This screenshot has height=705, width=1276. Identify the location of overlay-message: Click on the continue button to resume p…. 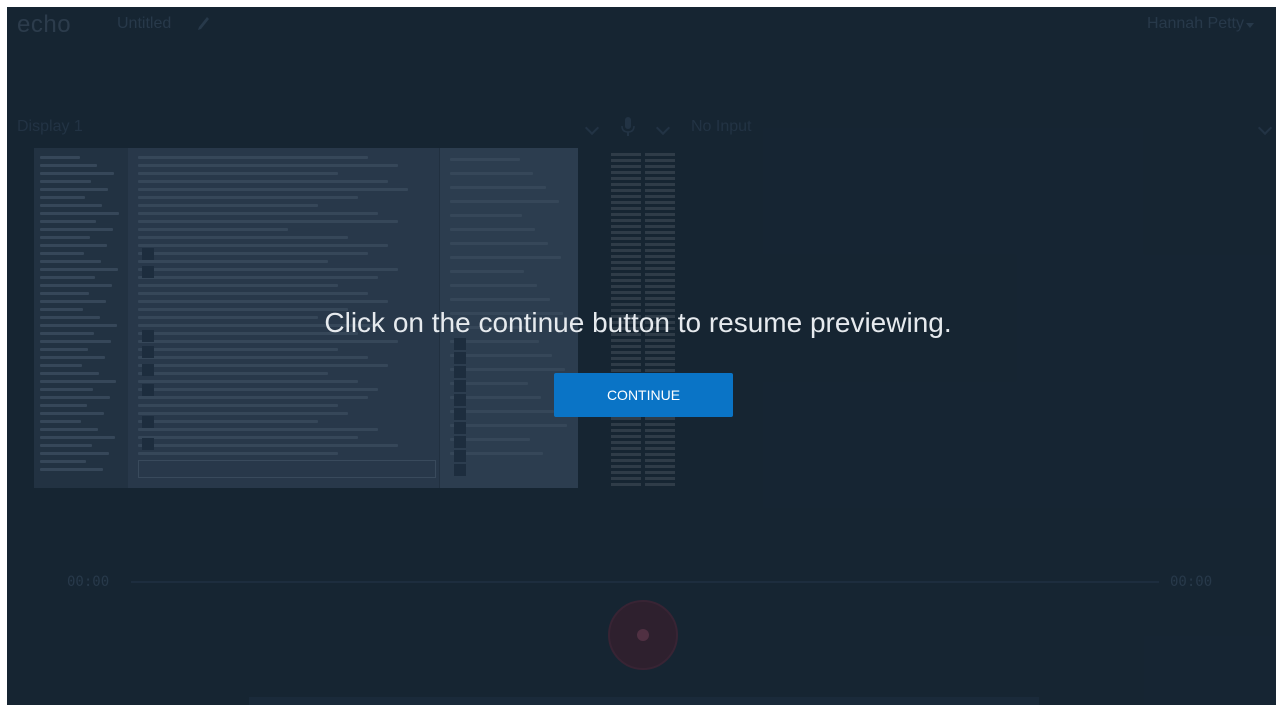
(638, 322).